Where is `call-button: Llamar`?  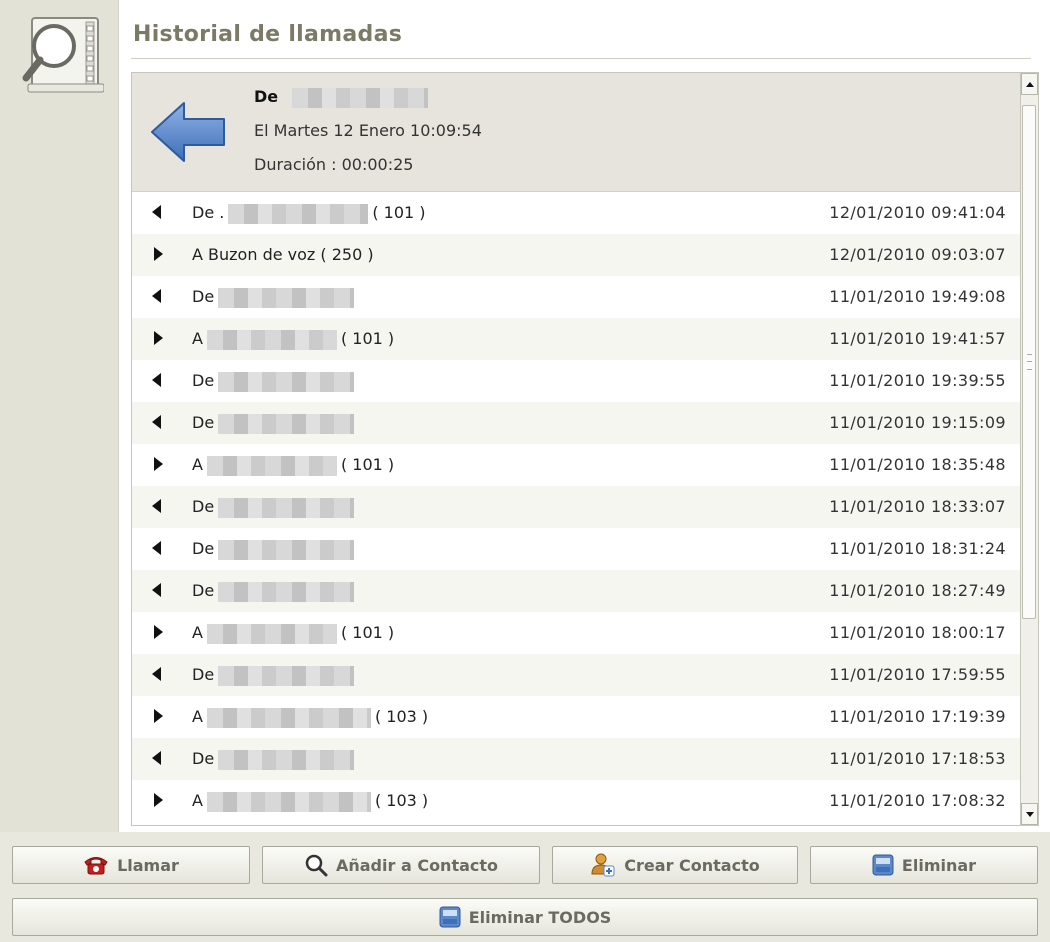 call-button: Llamar is located at coordinates (131, 865).